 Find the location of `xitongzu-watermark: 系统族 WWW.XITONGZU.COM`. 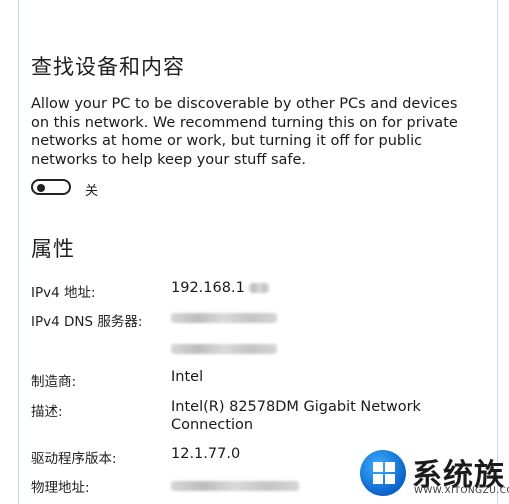

xitongzu-watermark: 系统族 WWW.XITONGZU.COM is located at coordinates (432, 474).